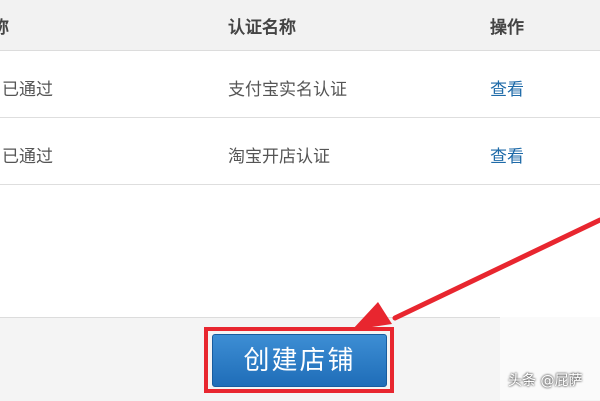  I want to click on certification-name-cell: 淘宝开店认证, so click(279, 157).